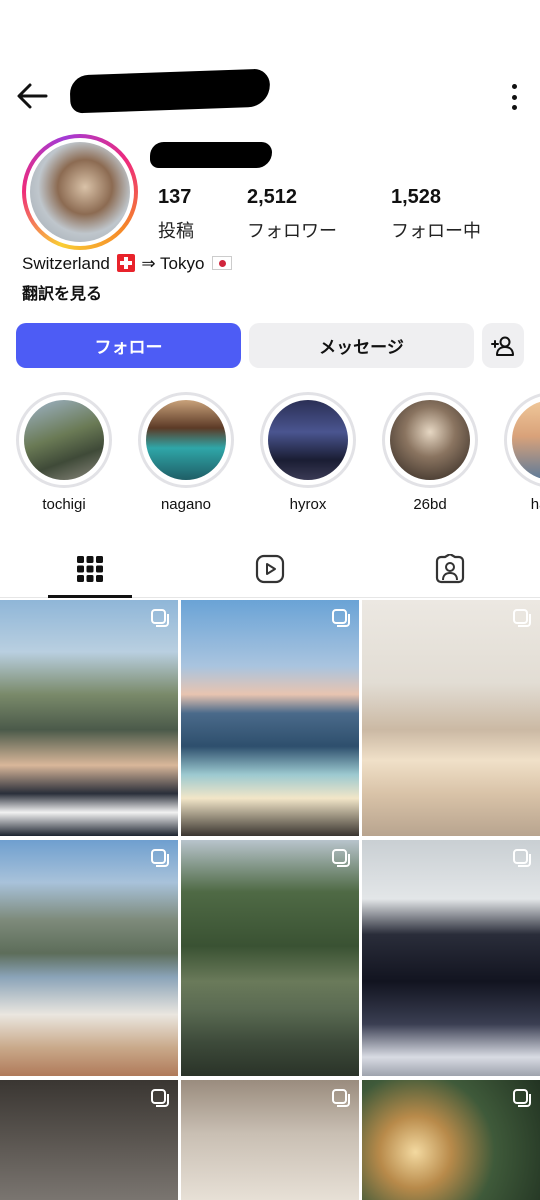 Image resolution: width=540 pixels, height=1200 pixels. Describe the element at coordinates (90, 596) in the screenshot. I see `active-tab-indicator` at that location.